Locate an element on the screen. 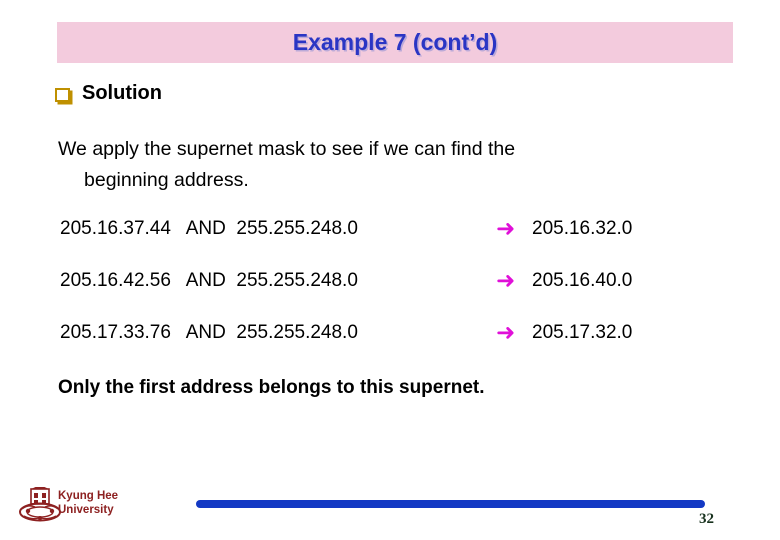 Image resolution: width=780 pixels, height=540 pixels. kyung-hee-crest-icon is located at coordinates (40, 506).